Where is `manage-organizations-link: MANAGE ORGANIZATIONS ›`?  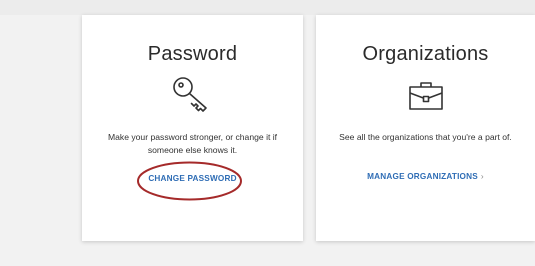 manage-organizations-link: MANAGE ORGANIZATIONS › is located at coordinates (425, 176).